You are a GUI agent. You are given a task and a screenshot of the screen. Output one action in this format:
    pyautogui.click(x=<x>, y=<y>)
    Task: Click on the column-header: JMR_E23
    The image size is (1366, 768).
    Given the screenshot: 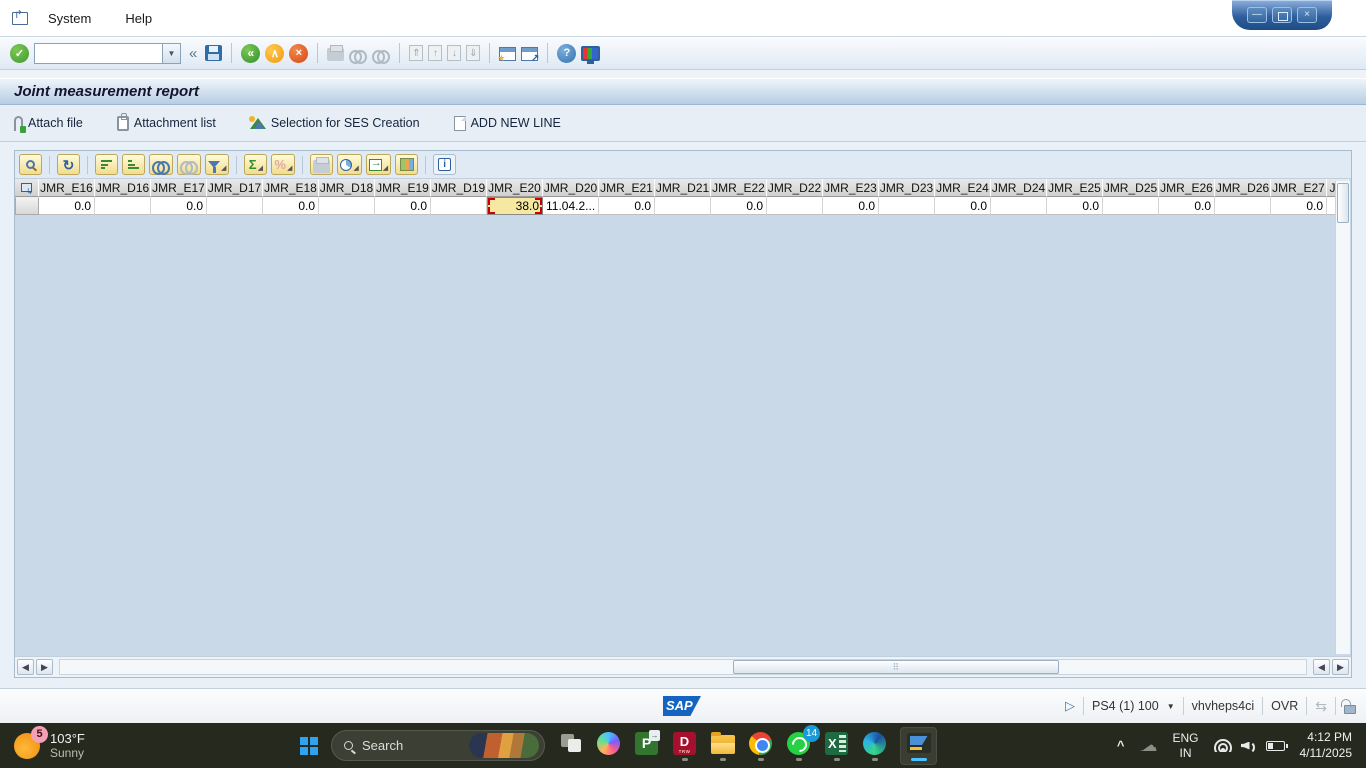 What is the action you would take?
    pyautogui.click(x=851, y=188)
    